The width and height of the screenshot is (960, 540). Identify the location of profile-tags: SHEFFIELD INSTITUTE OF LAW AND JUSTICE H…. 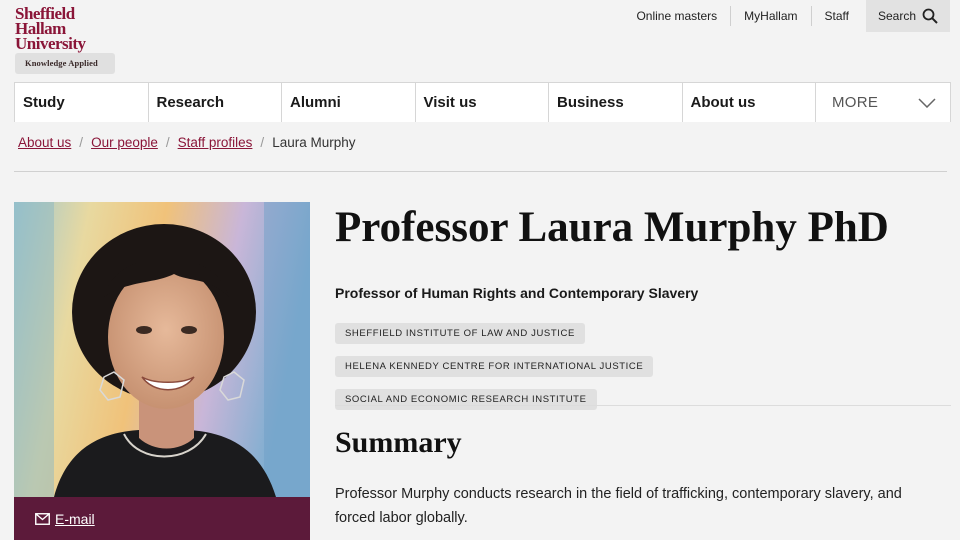
(605, 366).